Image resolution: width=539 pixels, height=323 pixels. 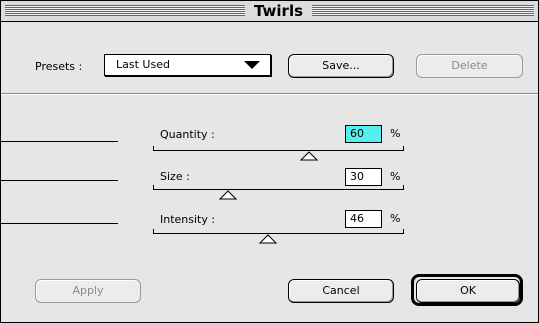 I want to click on quantity-track-end, so click(x=403, y=148).